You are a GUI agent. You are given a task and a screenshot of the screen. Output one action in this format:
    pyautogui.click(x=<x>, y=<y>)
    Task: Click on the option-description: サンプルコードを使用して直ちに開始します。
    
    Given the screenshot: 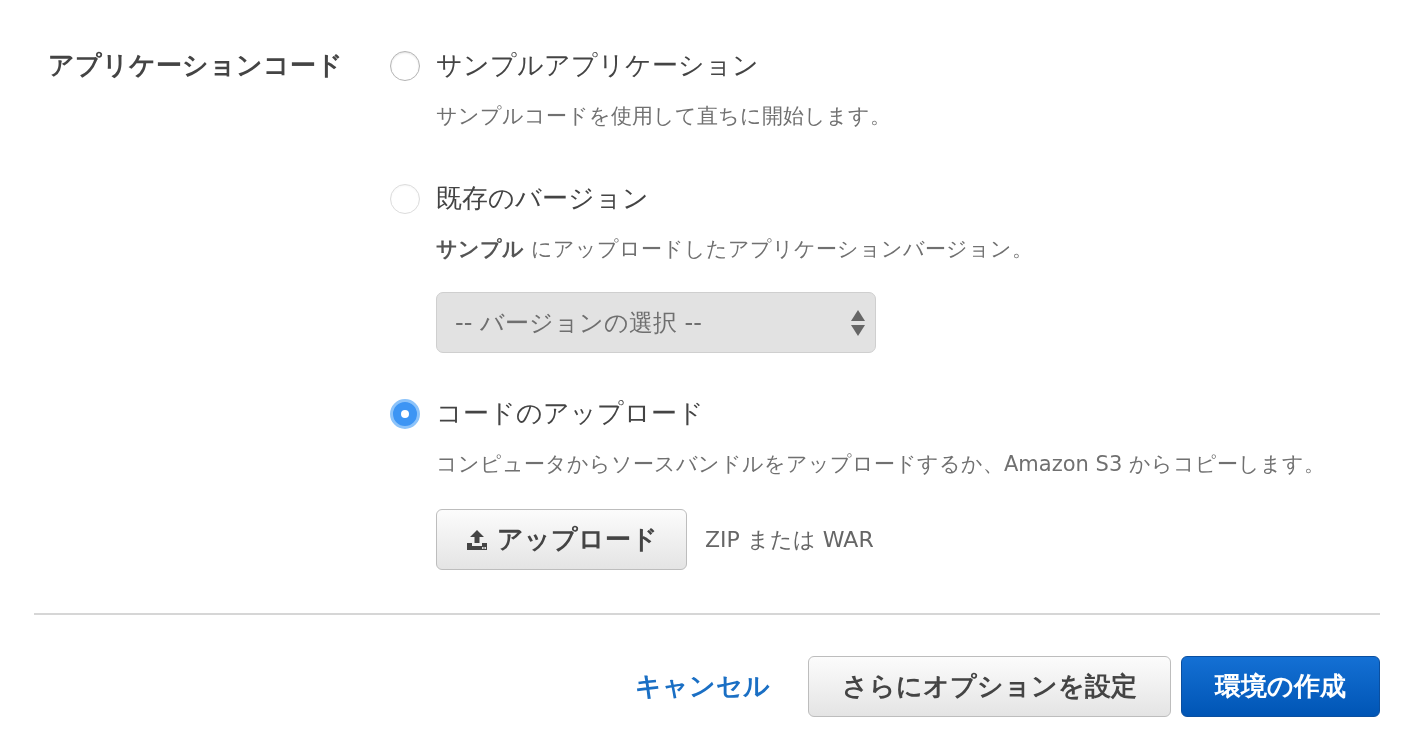 What is the action you would take?
    pyautogui.click(x=663, y=116)
    